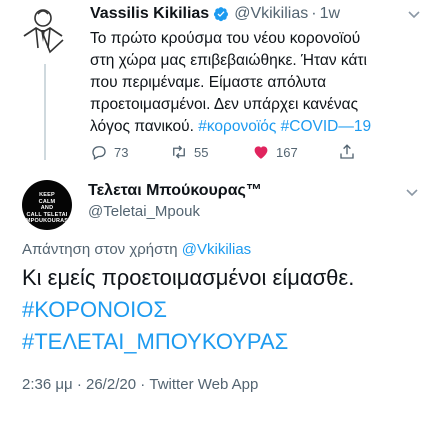 This screenshot has width=430, height=430. Describe the element at coordinates (211, 152) in the screenshot. I see `retweet-button: 55` at that location.